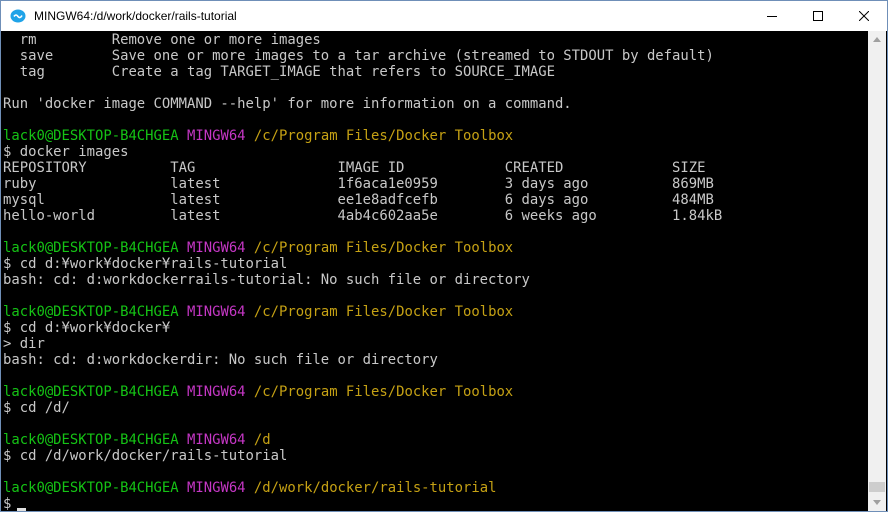 This screenshot has width=888, height=512. Describe the element at coordinates (877, 487) in the screenshot. I see `scrollbar-thumb` at that location.